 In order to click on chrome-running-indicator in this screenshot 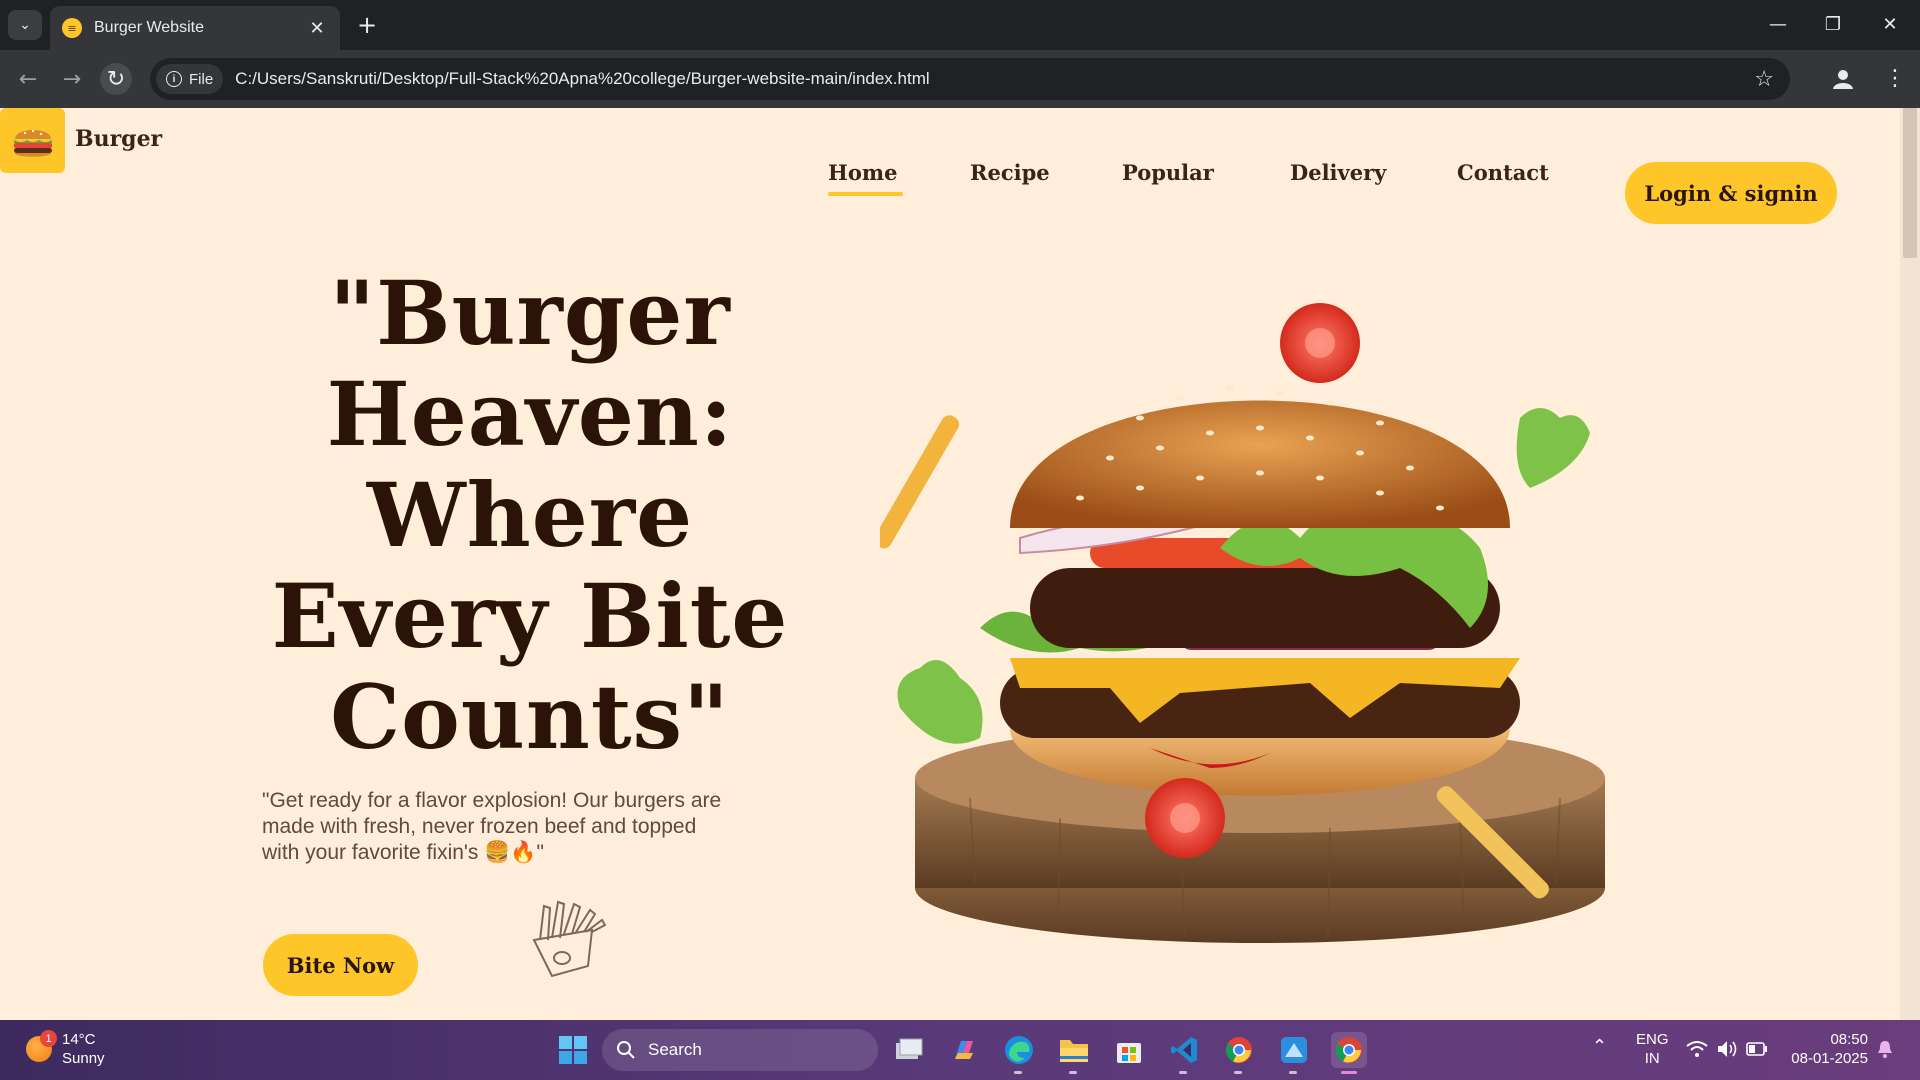, I will do `click(1238, 1072)`.